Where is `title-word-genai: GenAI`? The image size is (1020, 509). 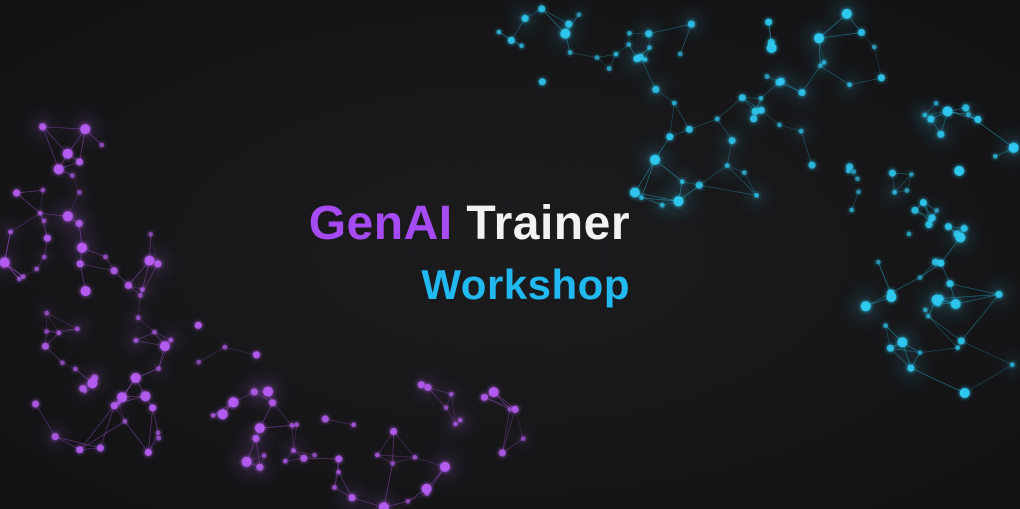
title-word-genai: GenAI is located at coordinates (380, 223).